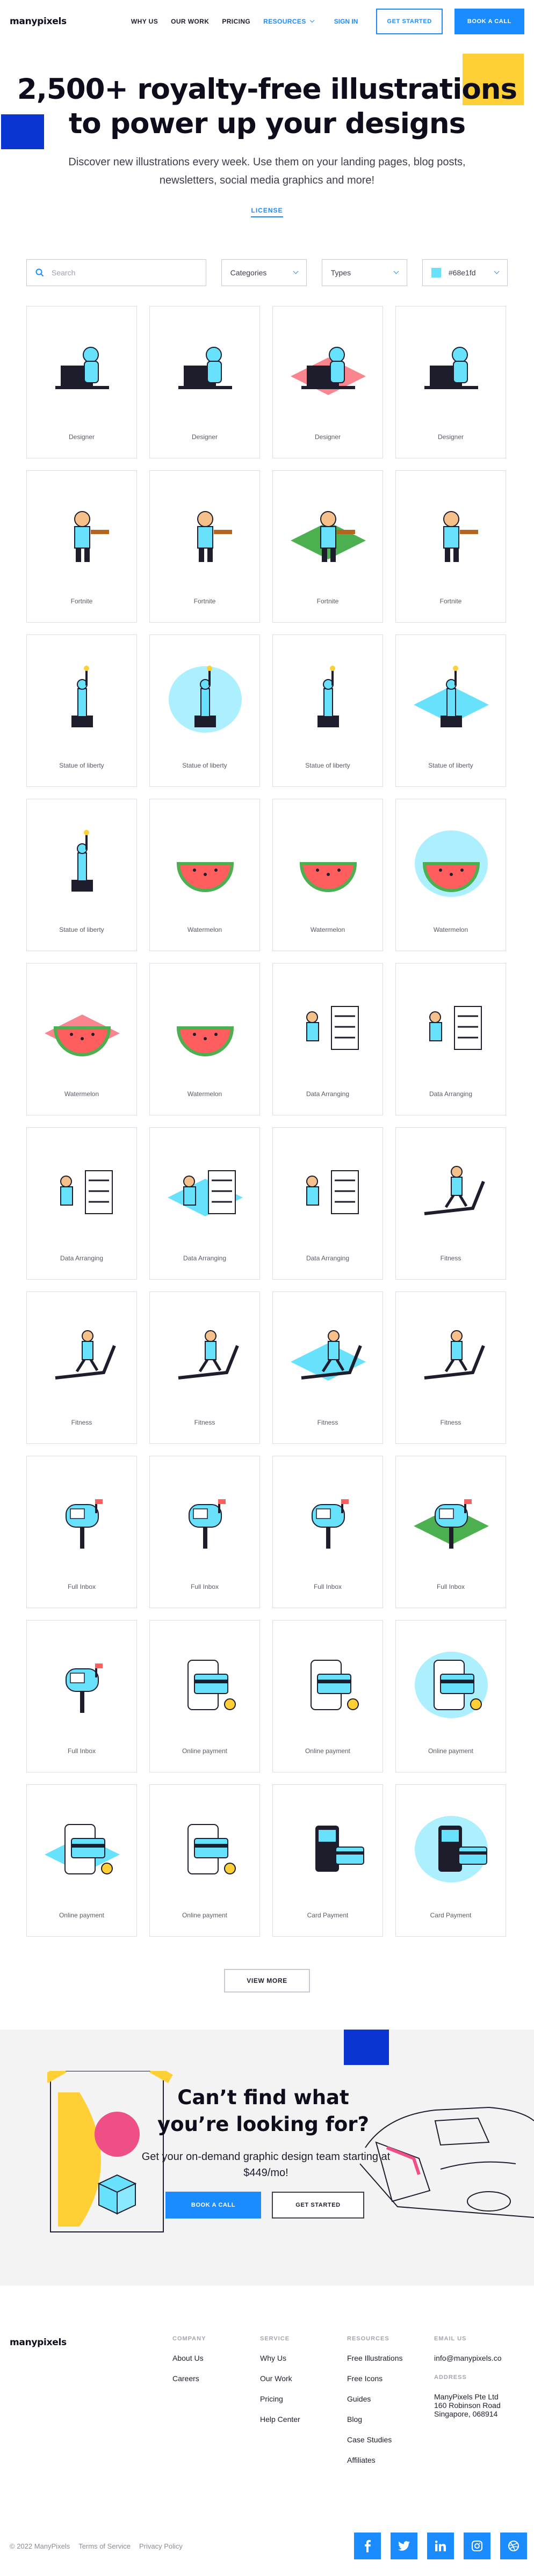 The height and width of the screenshot is (2576, 534). I want to click on illustration-caption: Online payment, so click(82, 1915).